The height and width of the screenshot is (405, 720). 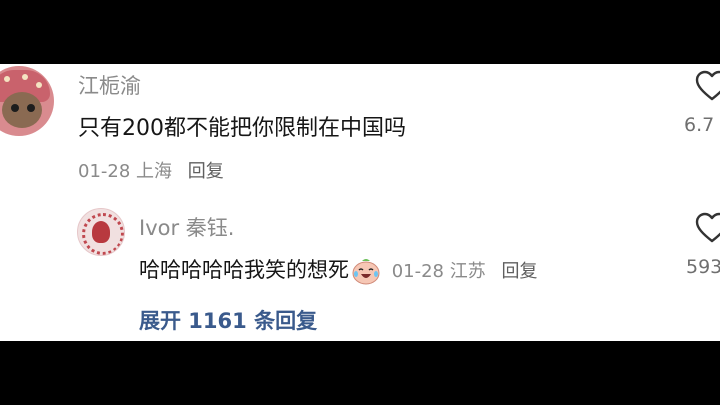 I want to click on commenter-username: 江栀渝, so click(x=109, y=85).